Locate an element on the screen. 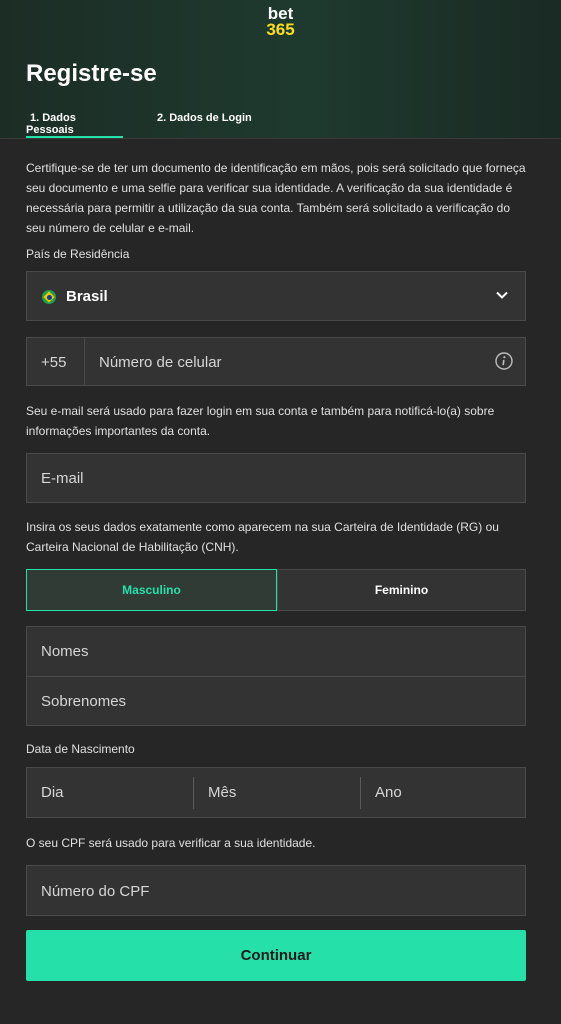 Image resolution: width=561 pixels, height=1024 pixels. dob-year-input: Ano is located at coordinates (444, 792).